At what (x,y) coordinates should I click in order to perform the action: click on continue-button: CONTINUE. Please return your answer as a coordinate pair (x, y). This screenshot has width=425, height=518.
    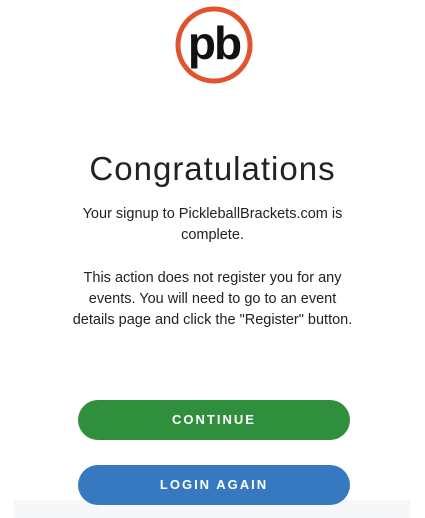
    Looking at the image, I should click on (214, 420).